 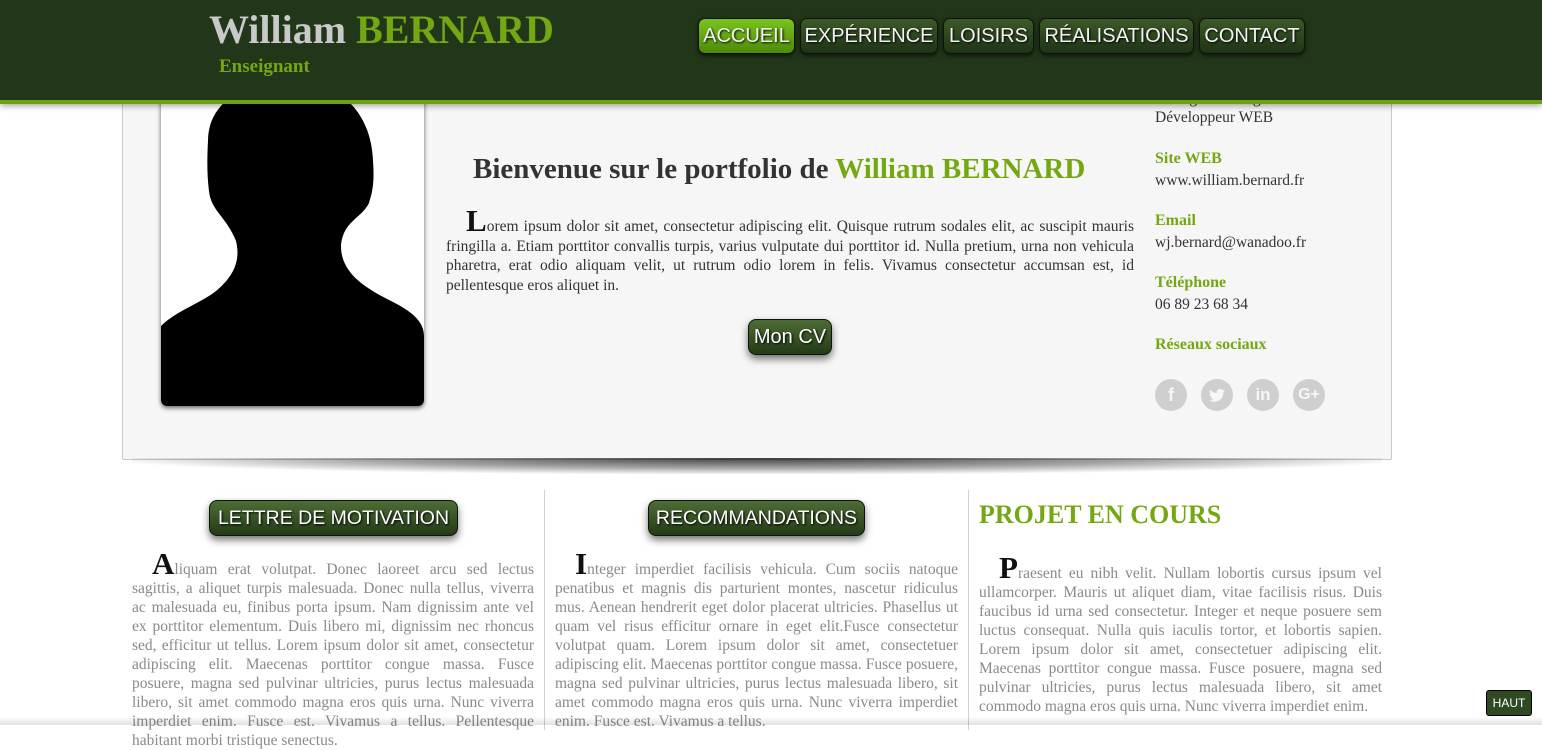 I want to click on profile-photo, so click(x=292, y=243).